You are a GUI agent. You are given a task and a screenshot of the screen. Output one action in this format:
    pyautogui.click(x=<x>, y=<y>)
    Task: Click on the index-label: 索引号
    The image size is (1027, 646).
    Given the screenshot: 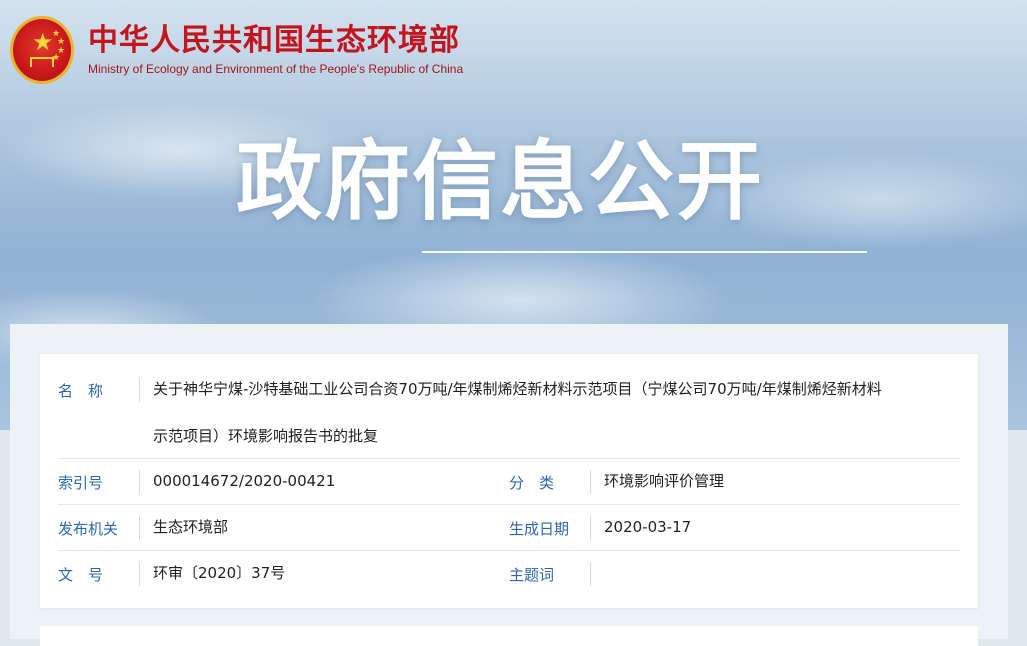 What is the action you would take?
    pyautogui.click(x=81, y=483)
    